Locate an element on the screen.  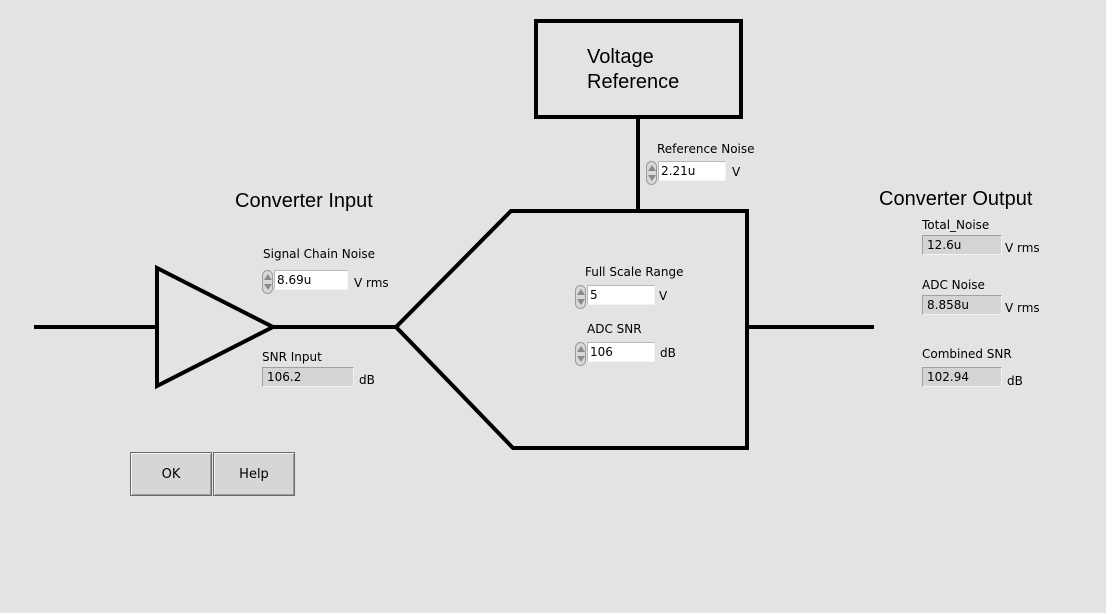
total-noise-unit: V rms is located at coordinates (1022, 248).